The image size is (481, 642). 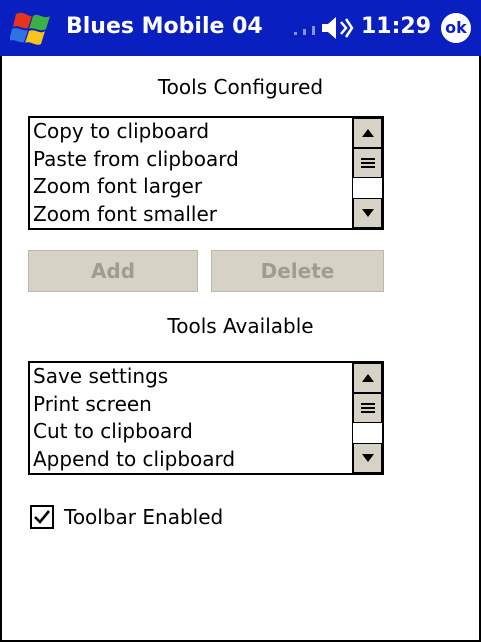 I want to click on title-bar: Blues Mobile 04 11:29 ok, so click(x=240, y=28).